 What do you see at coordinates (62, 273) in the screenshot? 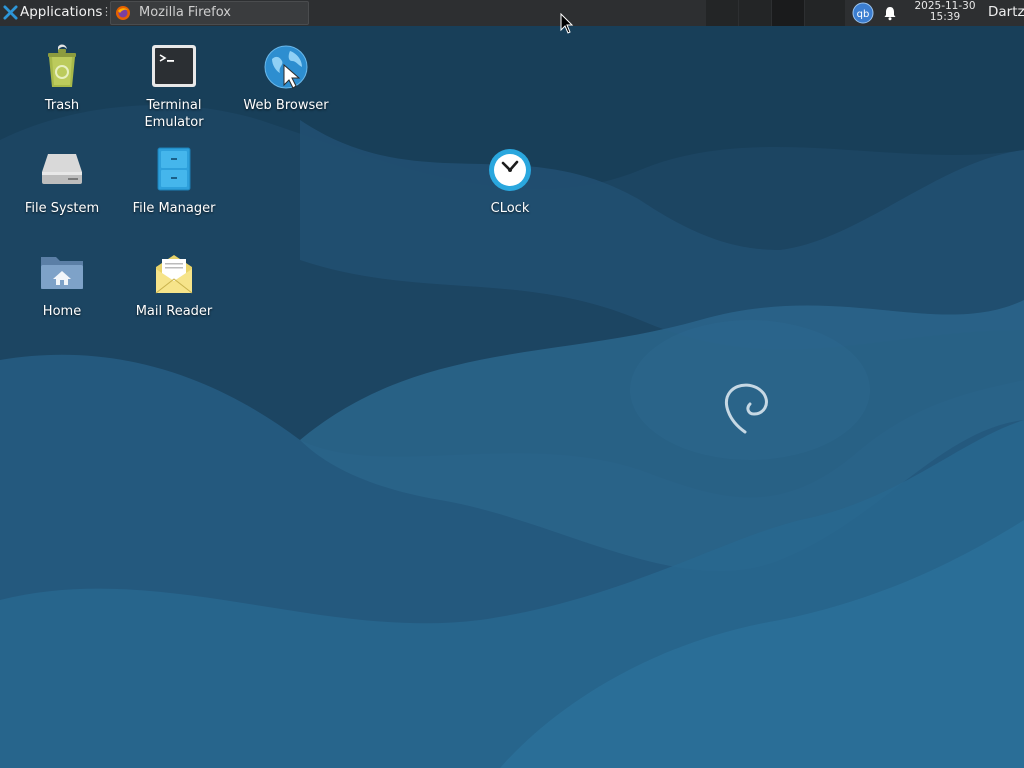
I see `home-folder-icon` at bounding box center [62, 273].